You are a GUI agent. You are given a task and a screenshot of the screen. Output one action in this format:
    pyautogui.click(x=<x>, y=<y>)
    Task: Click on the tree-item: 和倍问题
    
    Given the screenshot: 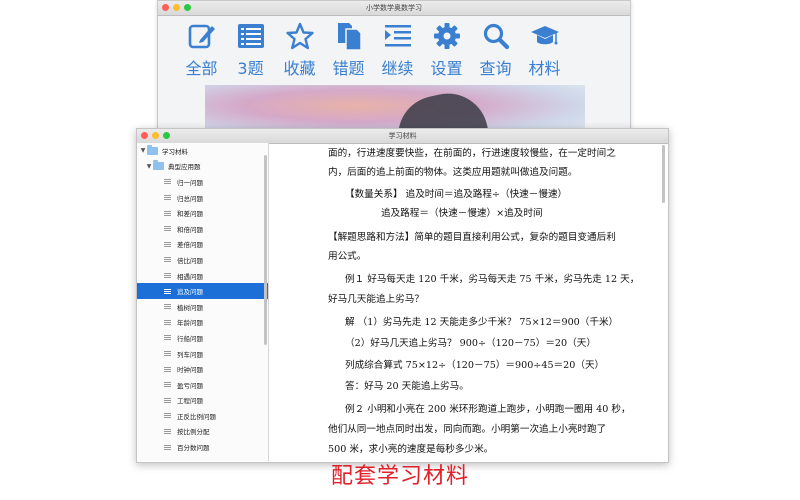 What is the action you would take?
    pyautogui.click(x=202, y=229)
    